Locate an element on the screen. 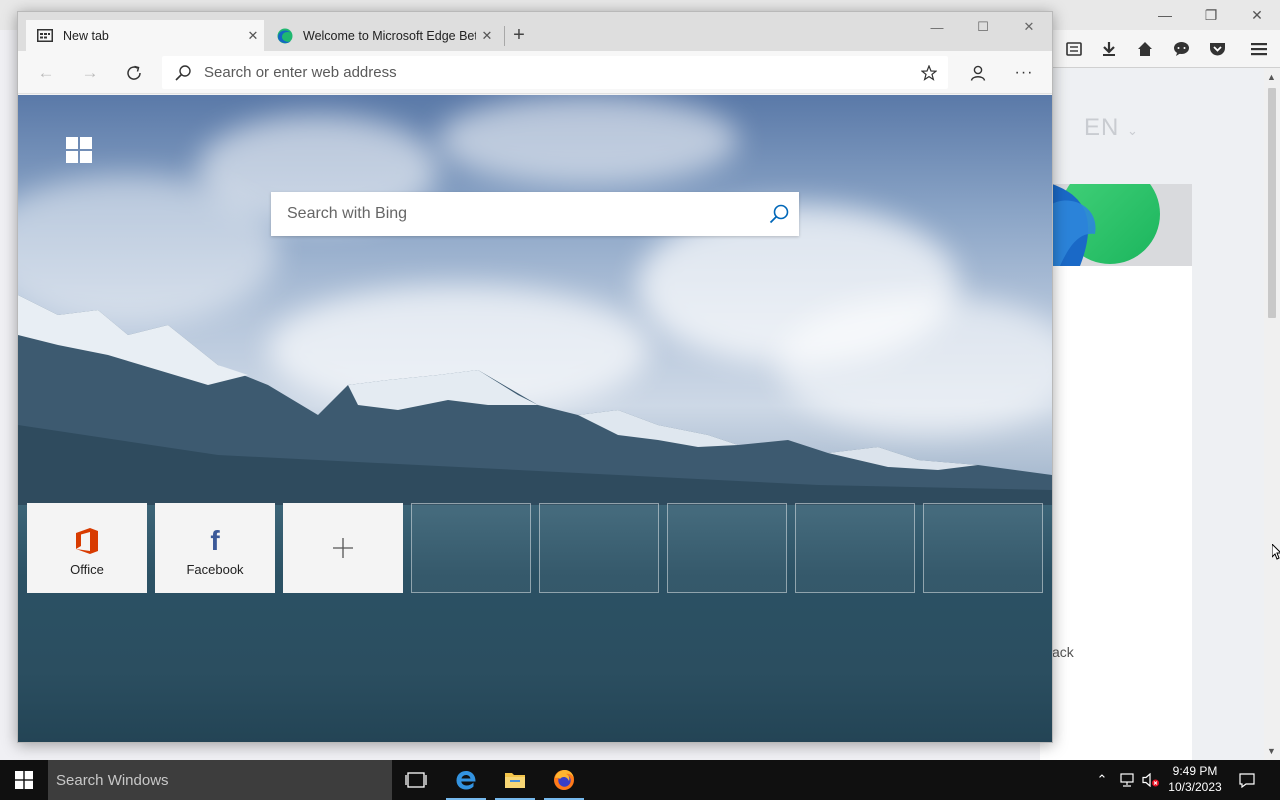  scrollbar-thumb is located at coordinates (1272, 203).